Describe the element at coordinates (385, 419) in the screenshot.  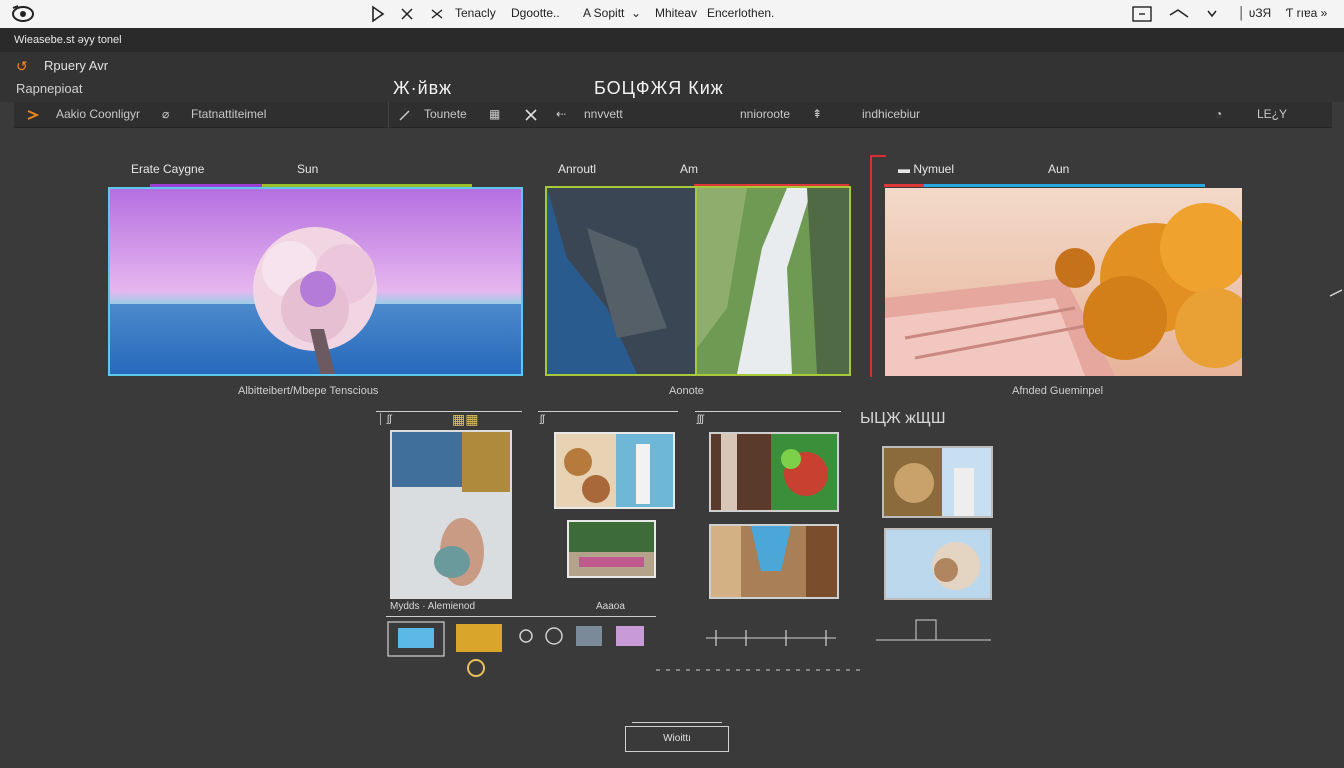
I see `group-1-label: │ ʃʃ` at that location.